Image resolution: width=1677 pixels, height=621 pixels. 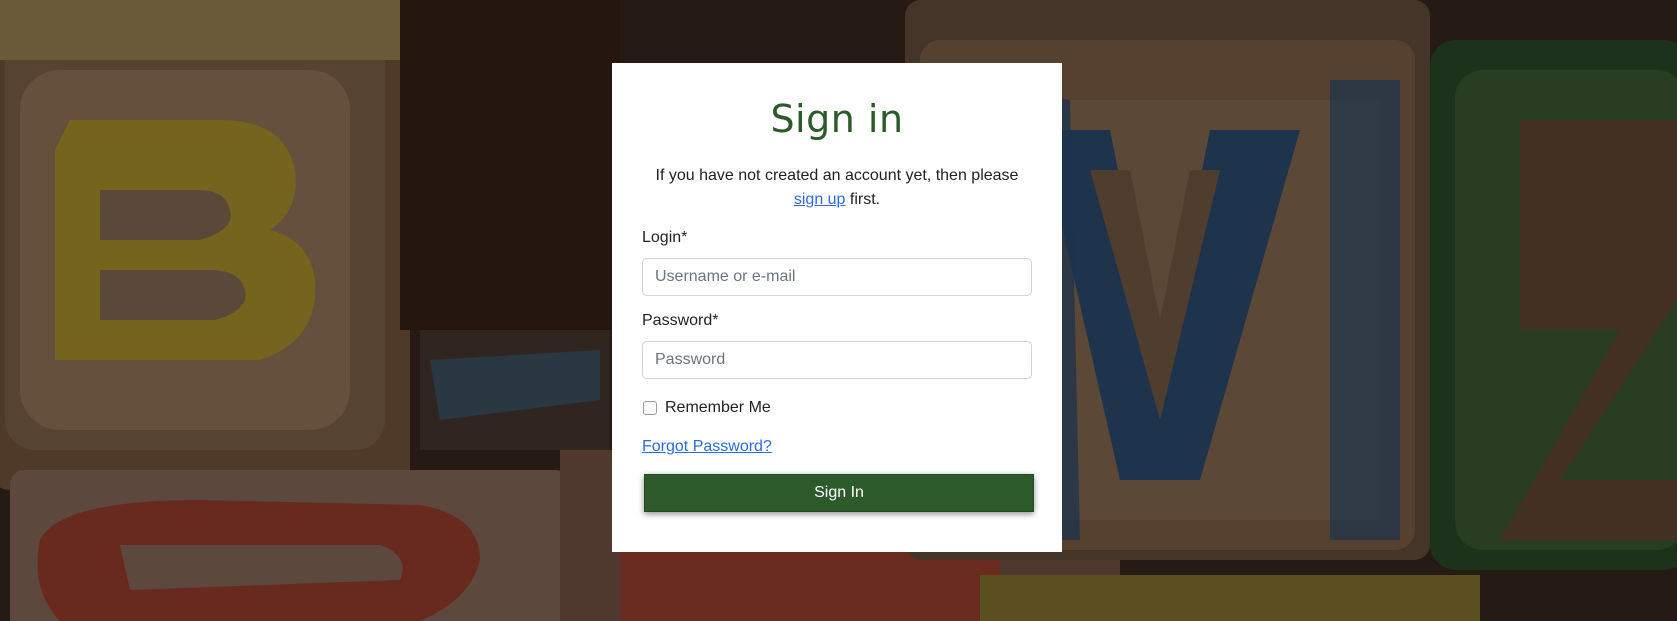 What do you see at coordinates (707, 447) in the screenshot?
I see `forgot-password-link: Forgot Password?` at bounding box center [707, 447].